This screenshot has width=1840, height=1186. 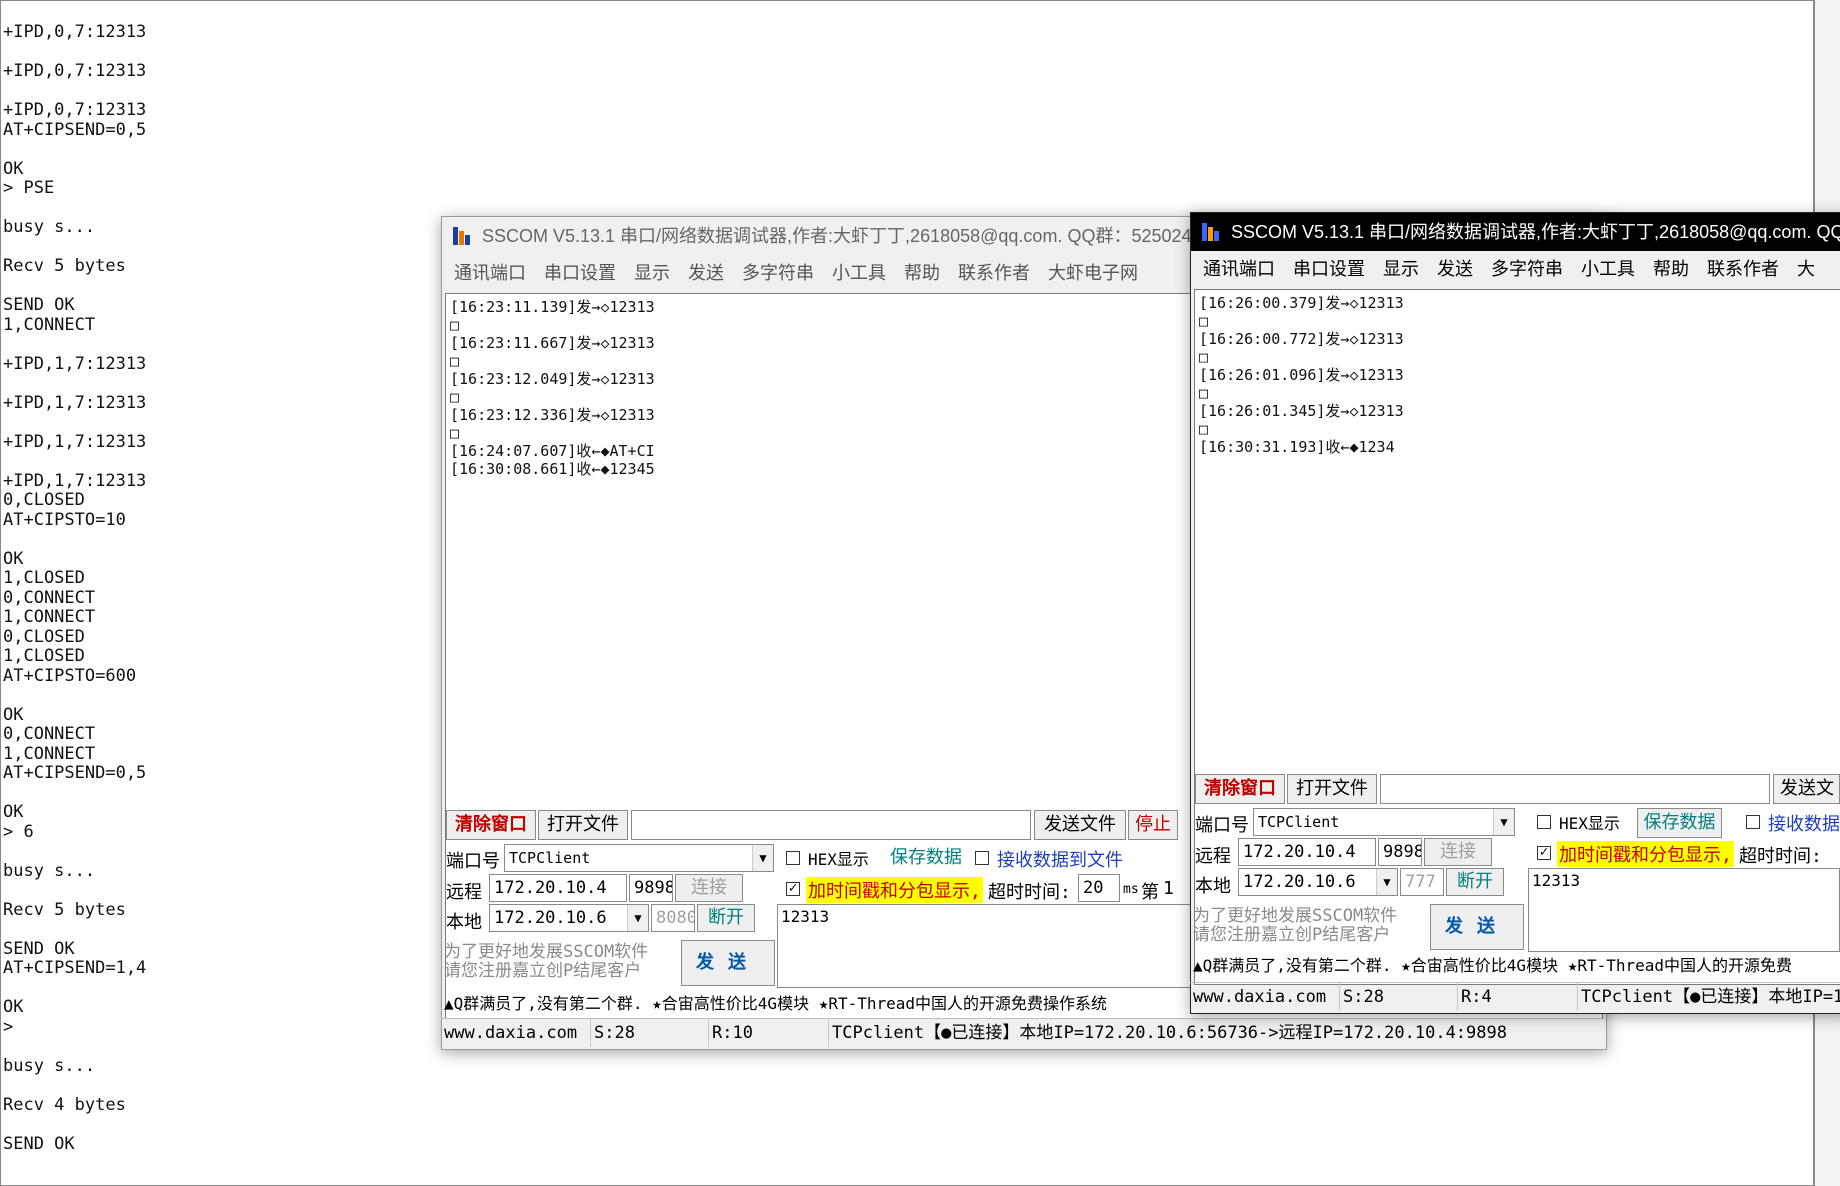 I want to click on receive-line: [16:26:00.772]发→◇12313, so click(x=1301, y=339).